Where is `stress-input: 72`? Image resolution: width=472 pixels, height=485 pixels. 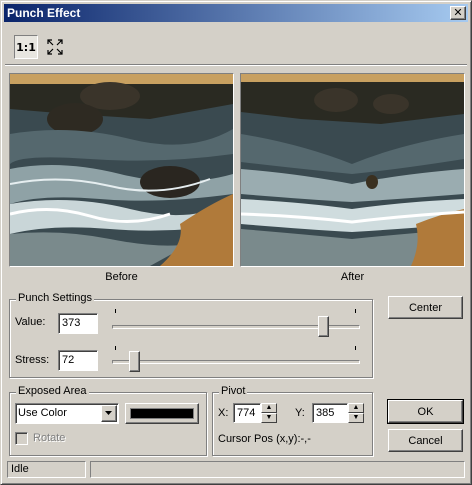
stress-input: 72 is located at coordinates (78, 360).